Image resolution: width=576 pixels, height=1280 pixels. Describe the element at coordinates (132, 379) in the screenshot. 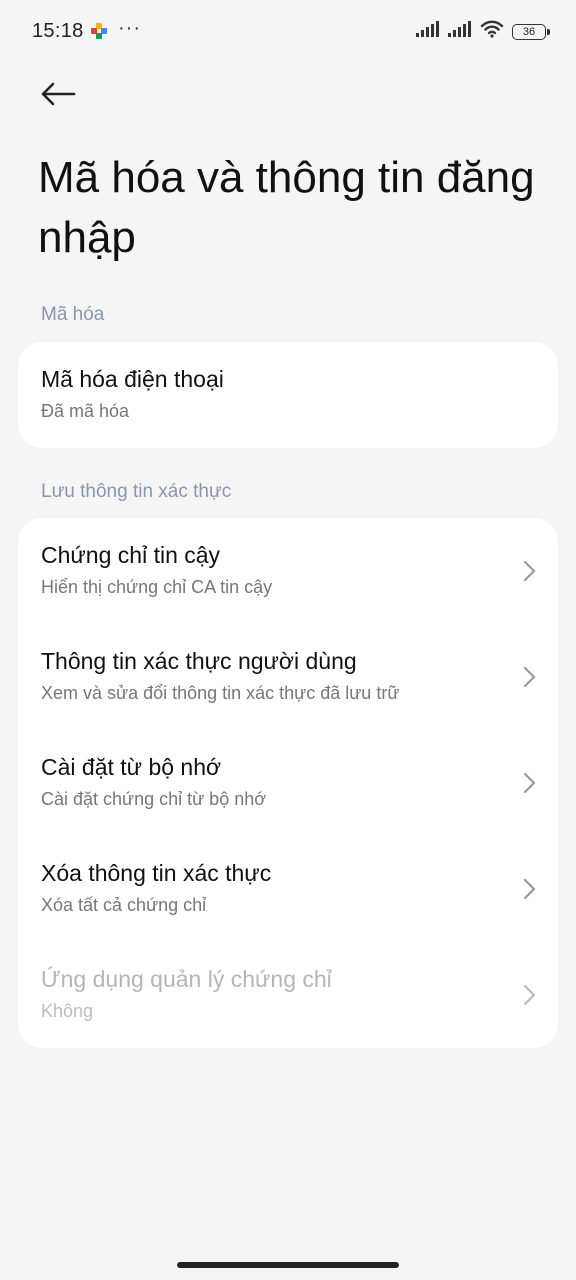

I see `item-title: Mã hóa điện thoại` at that location.